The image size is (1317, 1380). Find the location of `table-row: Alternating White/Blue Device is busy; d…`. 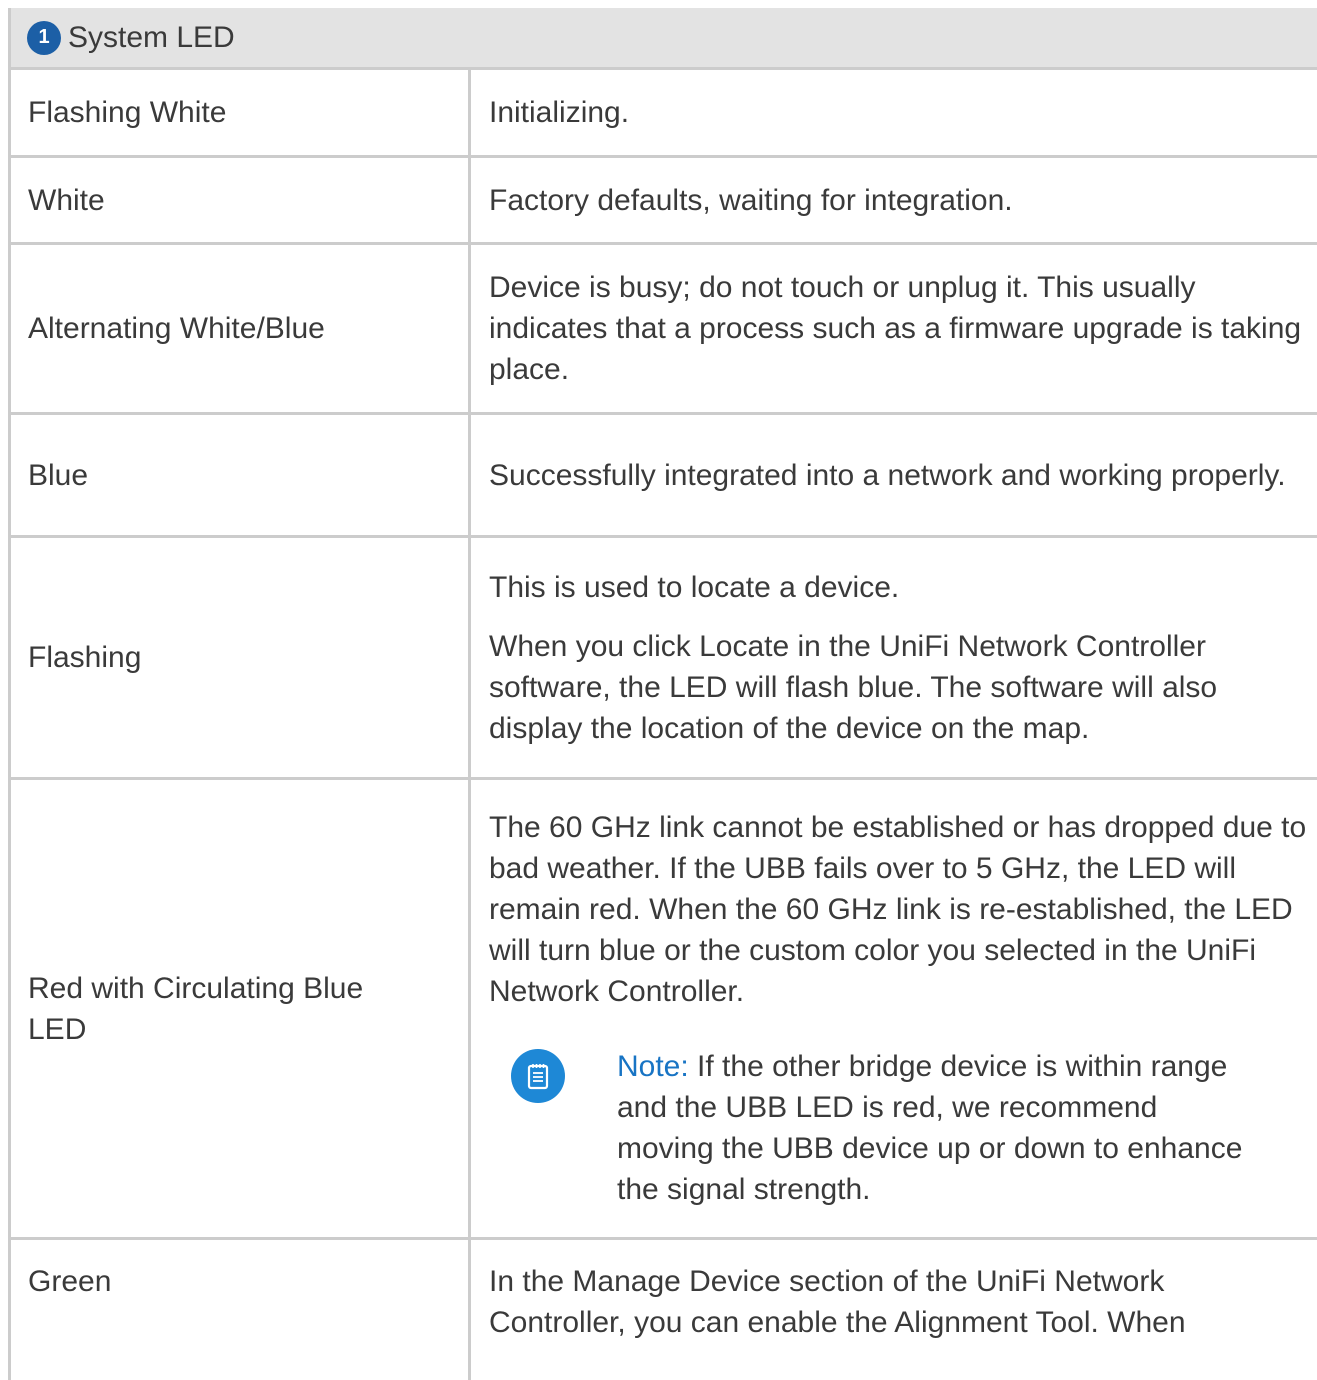

table-row: Alternating White/Blue Device is busy; d… is located at coordinates (664, 330).